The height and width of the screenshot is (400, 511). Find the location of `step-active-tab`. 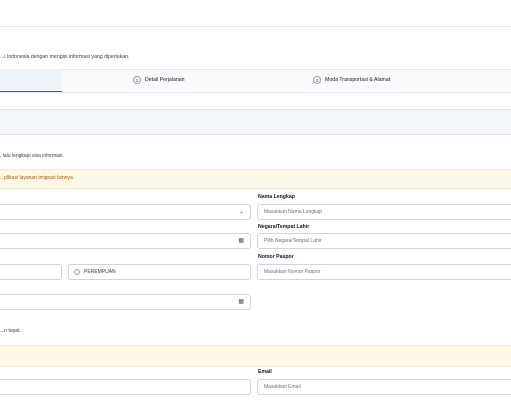

step-active-tab is located at coordinates (31, 80).